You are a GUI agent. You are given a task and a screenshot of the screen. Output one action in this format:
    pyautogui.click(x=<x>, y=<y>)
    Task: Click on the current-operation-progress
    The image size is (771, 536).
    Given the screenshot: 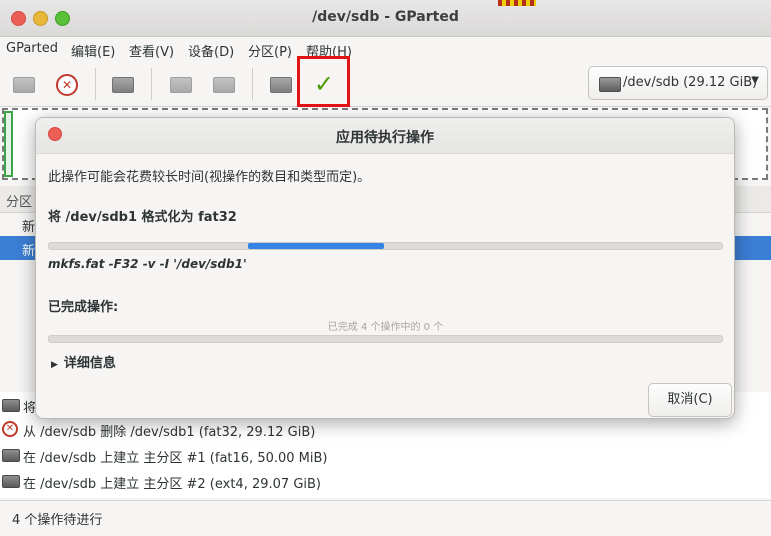 What is the action you would take?
    pyautogui.click(x=385, y=246)
    